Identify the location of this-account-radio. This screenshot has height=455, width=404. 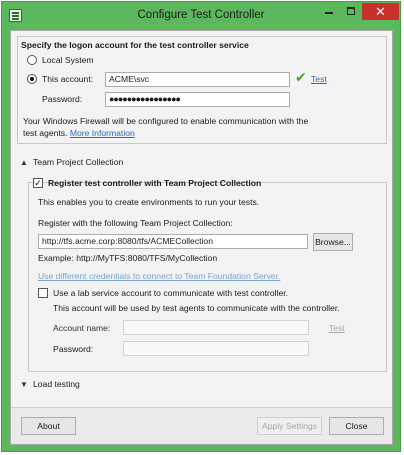
(32, 79).